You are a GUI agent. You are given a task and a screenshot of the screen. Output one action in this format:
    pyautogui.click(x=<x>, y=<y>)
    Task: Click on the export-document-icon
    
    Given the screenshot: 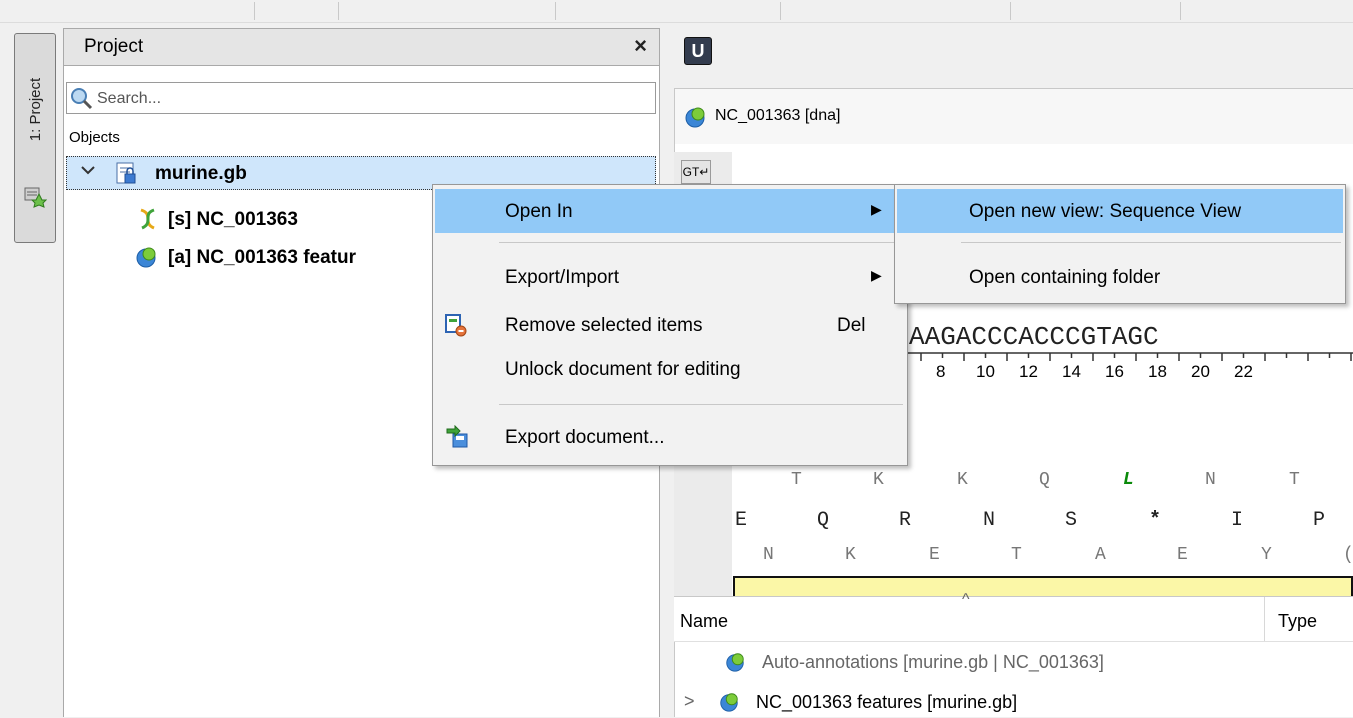 What is the action you would take?
    pyautogui.click(x=457, y=436)
    